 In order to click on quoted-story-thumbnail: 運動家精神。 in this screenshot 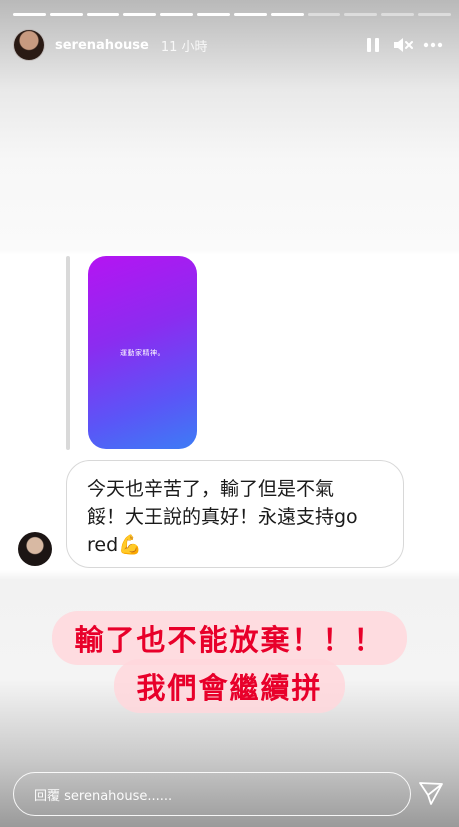, I will do `click(142, 352)`.